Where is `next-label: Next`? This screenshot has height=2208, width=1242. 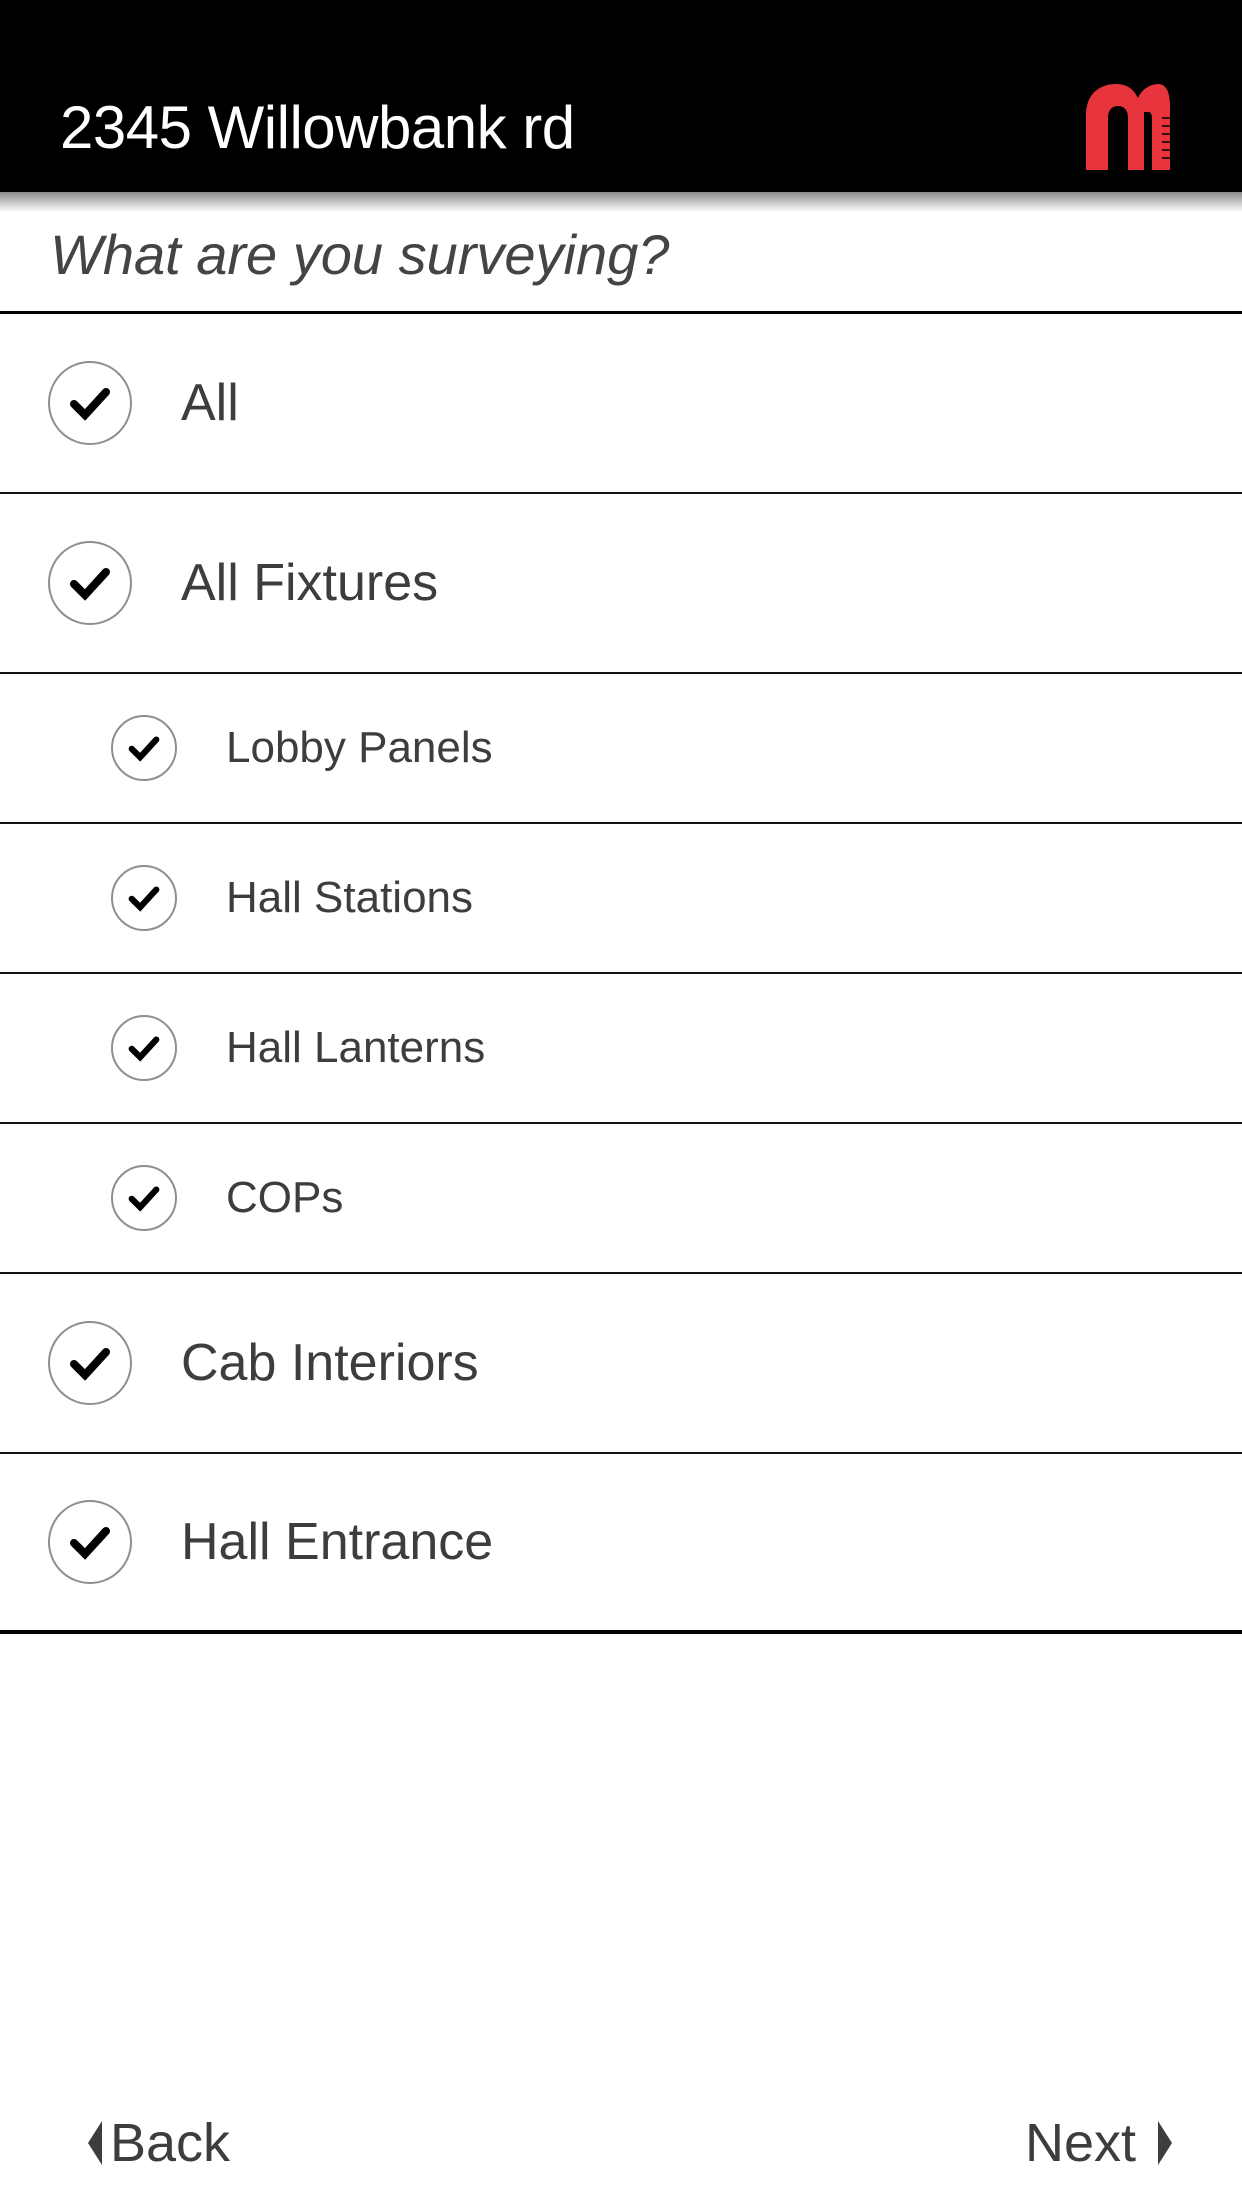
next-label: Next is located at coordinates (1080, 2143).